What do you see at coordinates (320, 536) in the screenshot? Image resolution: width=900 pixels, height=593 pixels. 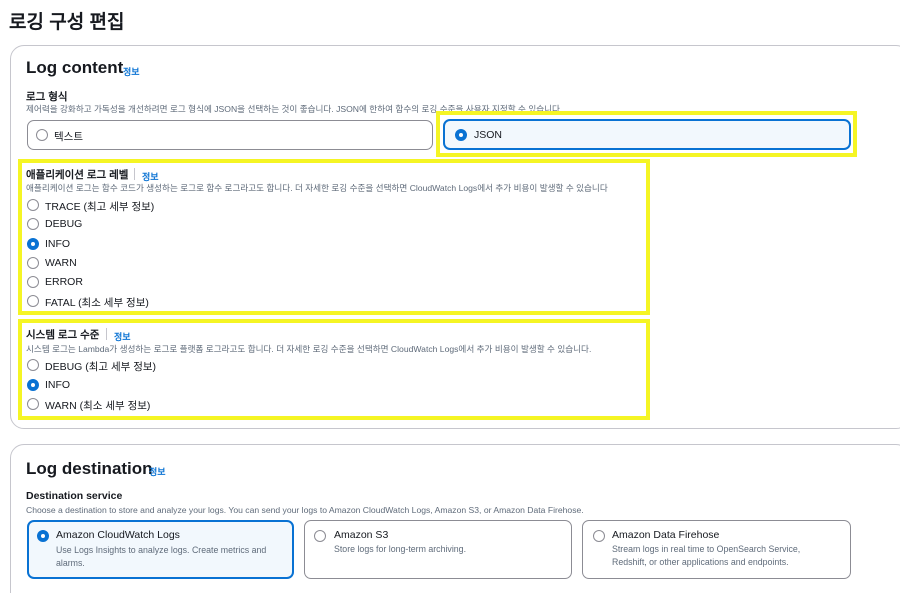 I see `destination-s3-radio` at bounding box center [320, 536].